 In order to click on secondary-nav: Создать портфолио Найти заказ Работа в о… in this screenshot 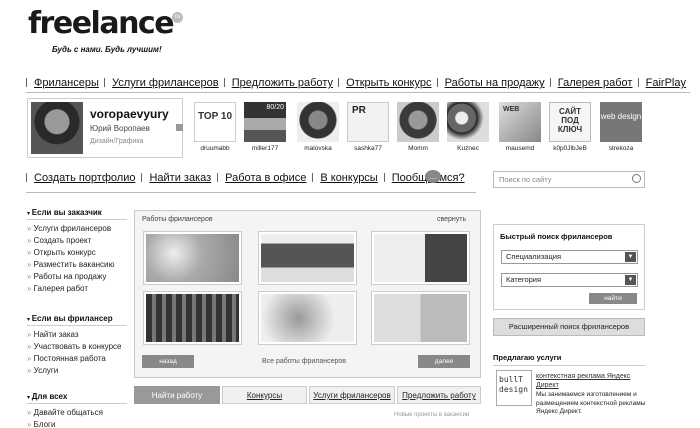, I will do `click(245, 178)`.